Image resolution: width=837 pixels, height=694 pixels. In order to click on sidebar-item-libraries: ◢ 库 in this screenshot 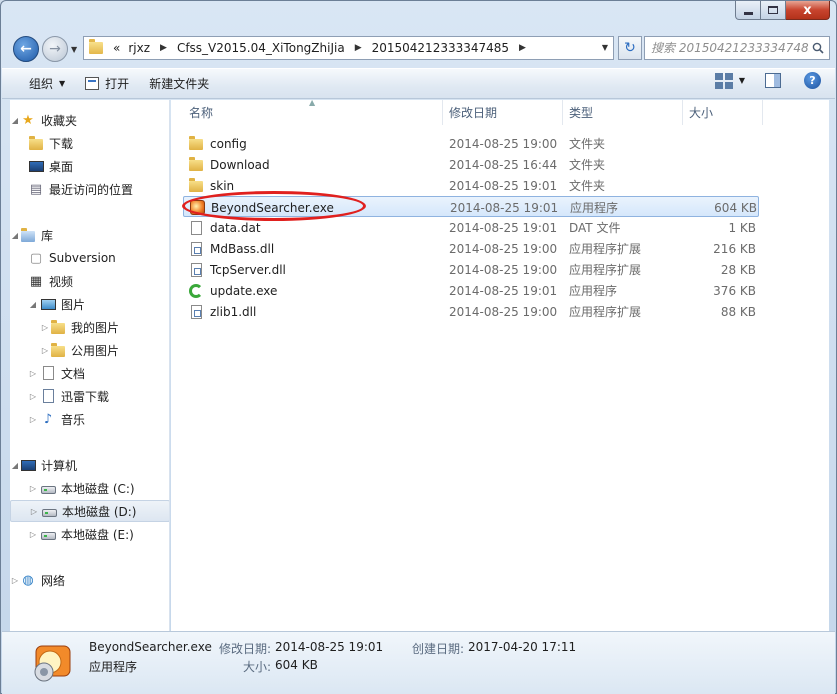, I will do `click(89, 235)`.